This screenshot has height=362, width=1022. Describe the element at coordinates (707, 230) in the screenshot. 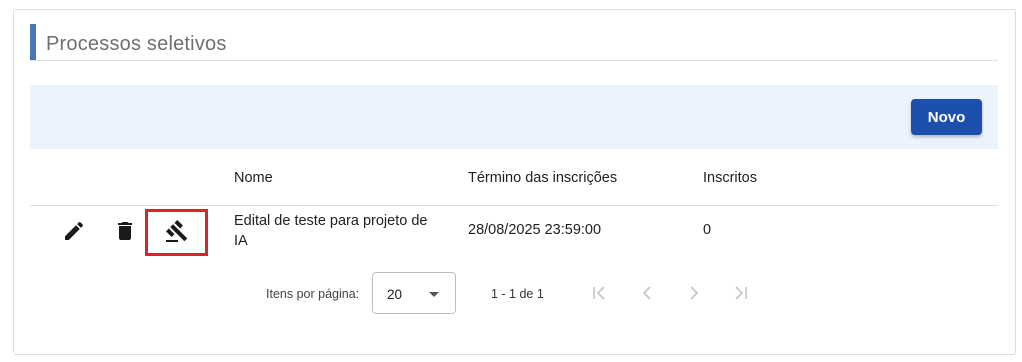

I see `process-enrolled: 0` at that location.